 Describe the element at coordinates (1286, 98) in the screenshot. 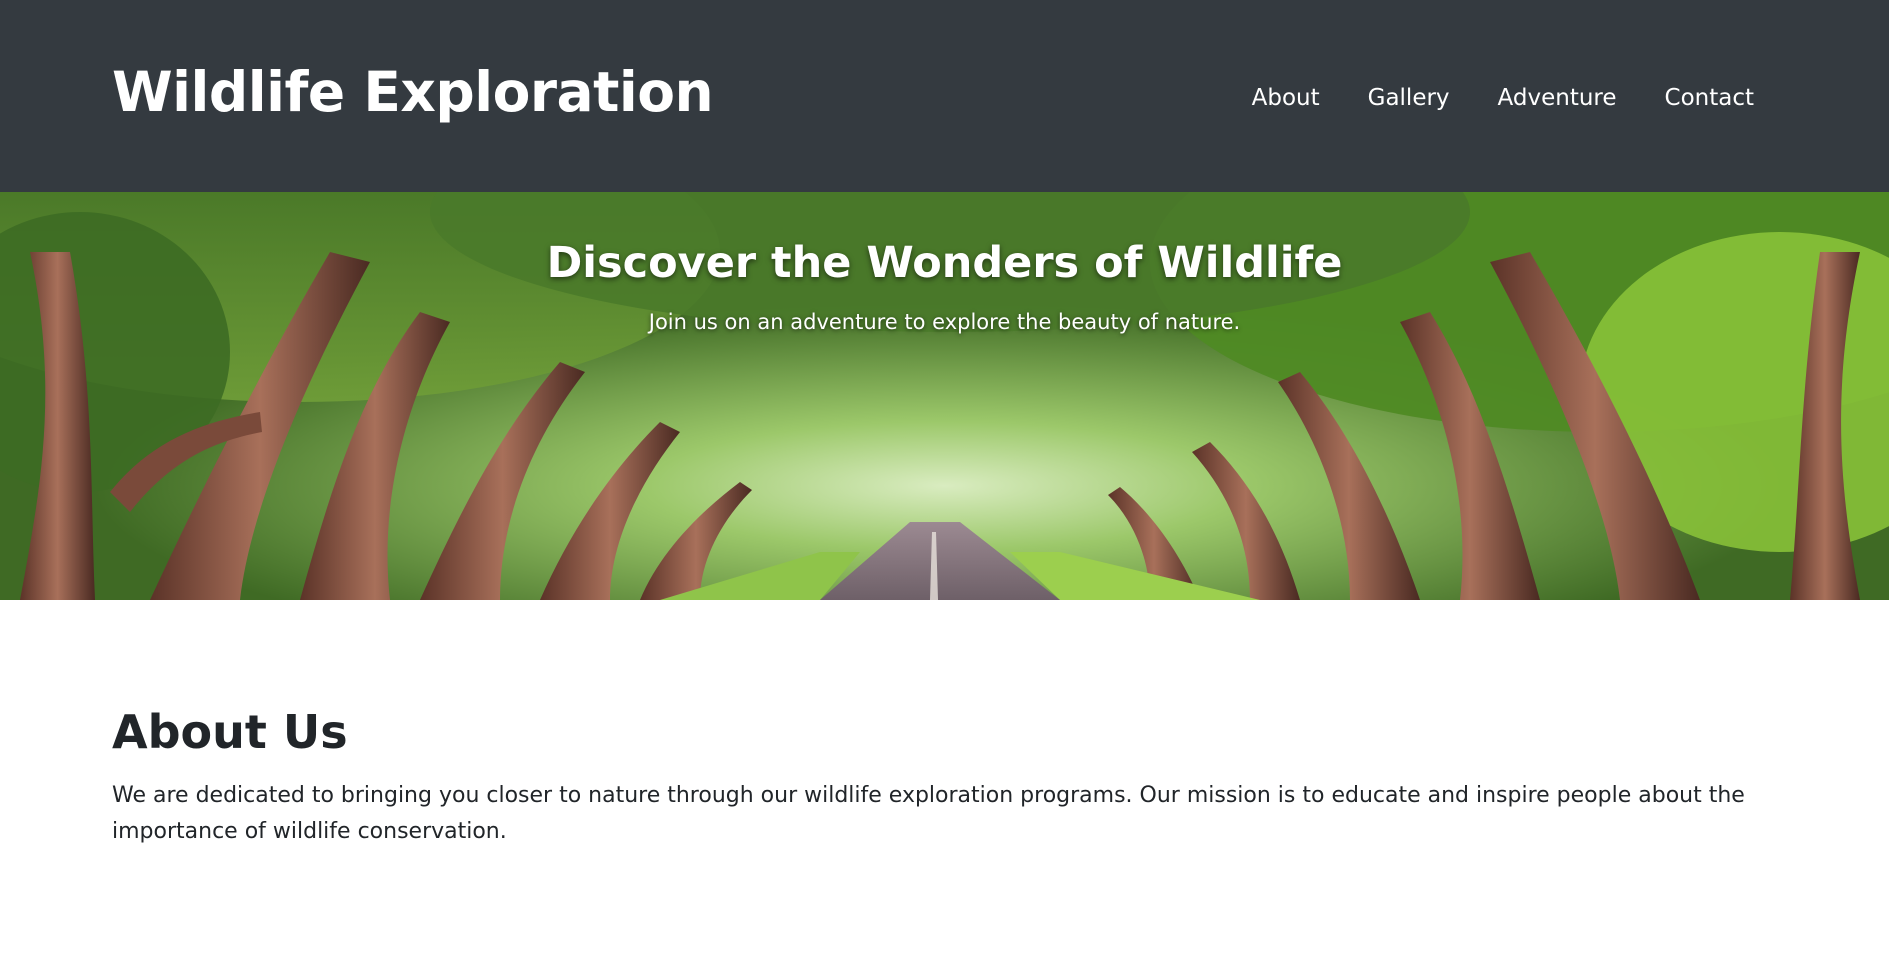

I see `nav-link-about: About` at that location.